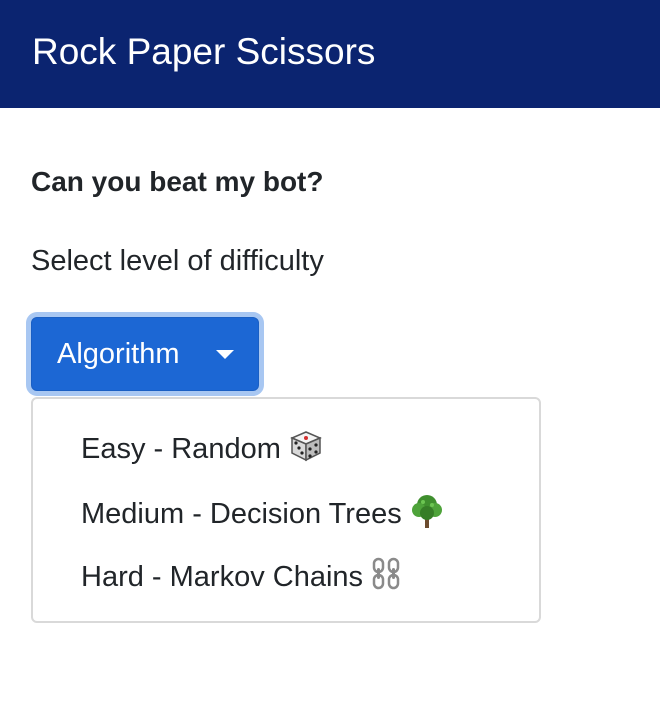 The image size is (660, 722). What do you see at coordinates (118, 354) in the screenshot?
I see `algorithm-dropdown-label: Algorithm` at bounding box center [118, 354].